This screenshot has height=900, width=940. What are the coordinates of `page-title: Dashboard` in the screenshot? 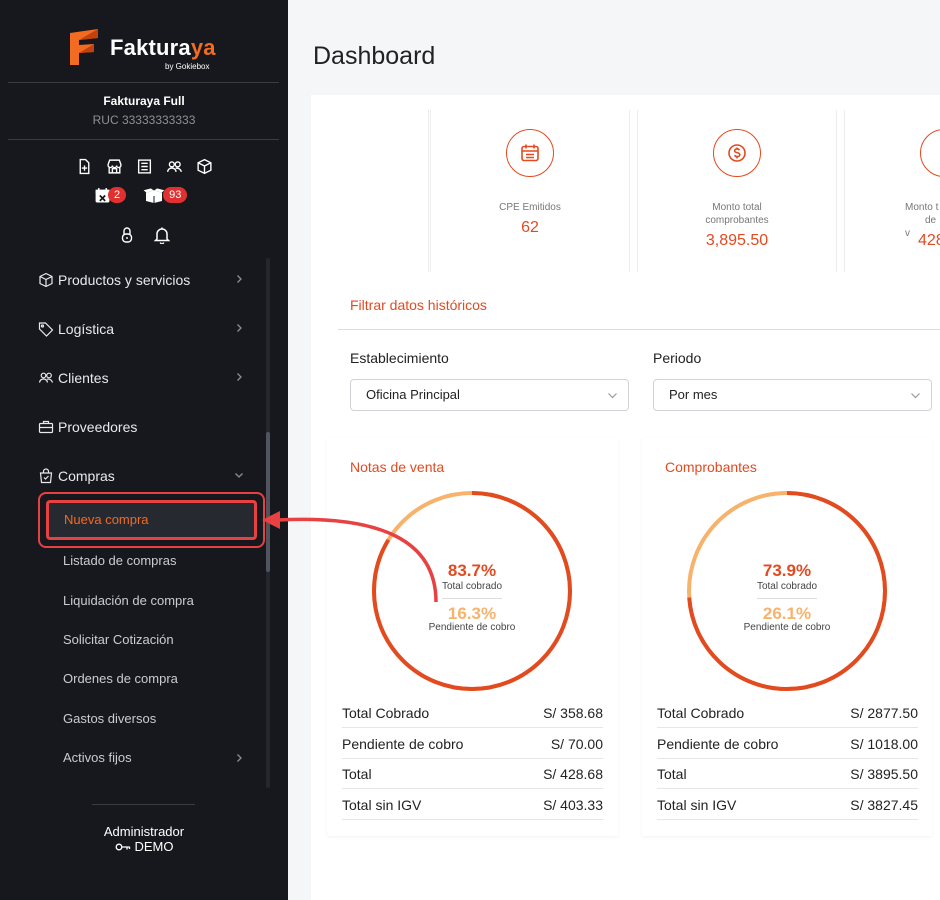 It's located at (374, 56).